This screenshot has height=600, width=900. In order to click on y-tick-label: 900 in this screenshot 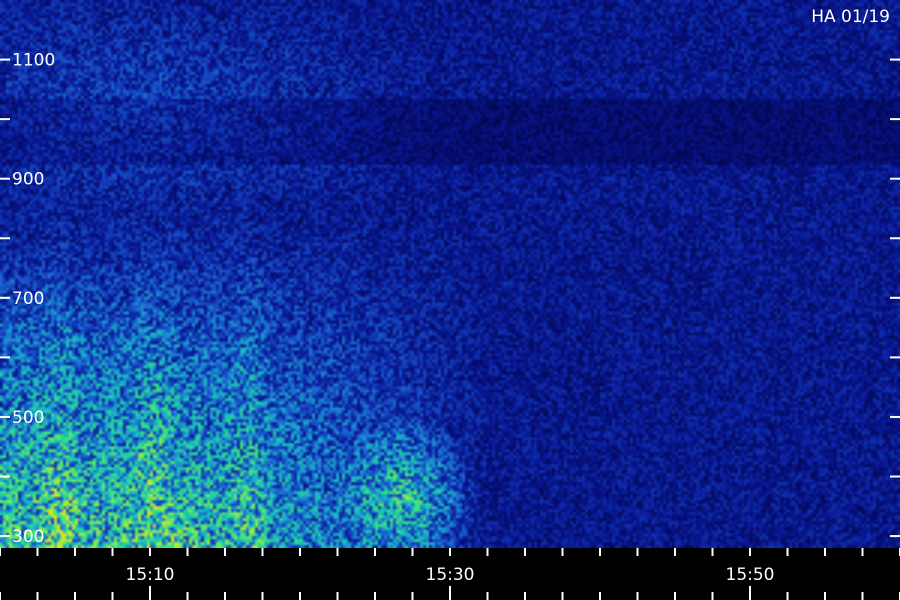, I will do `click(28, 180)`.